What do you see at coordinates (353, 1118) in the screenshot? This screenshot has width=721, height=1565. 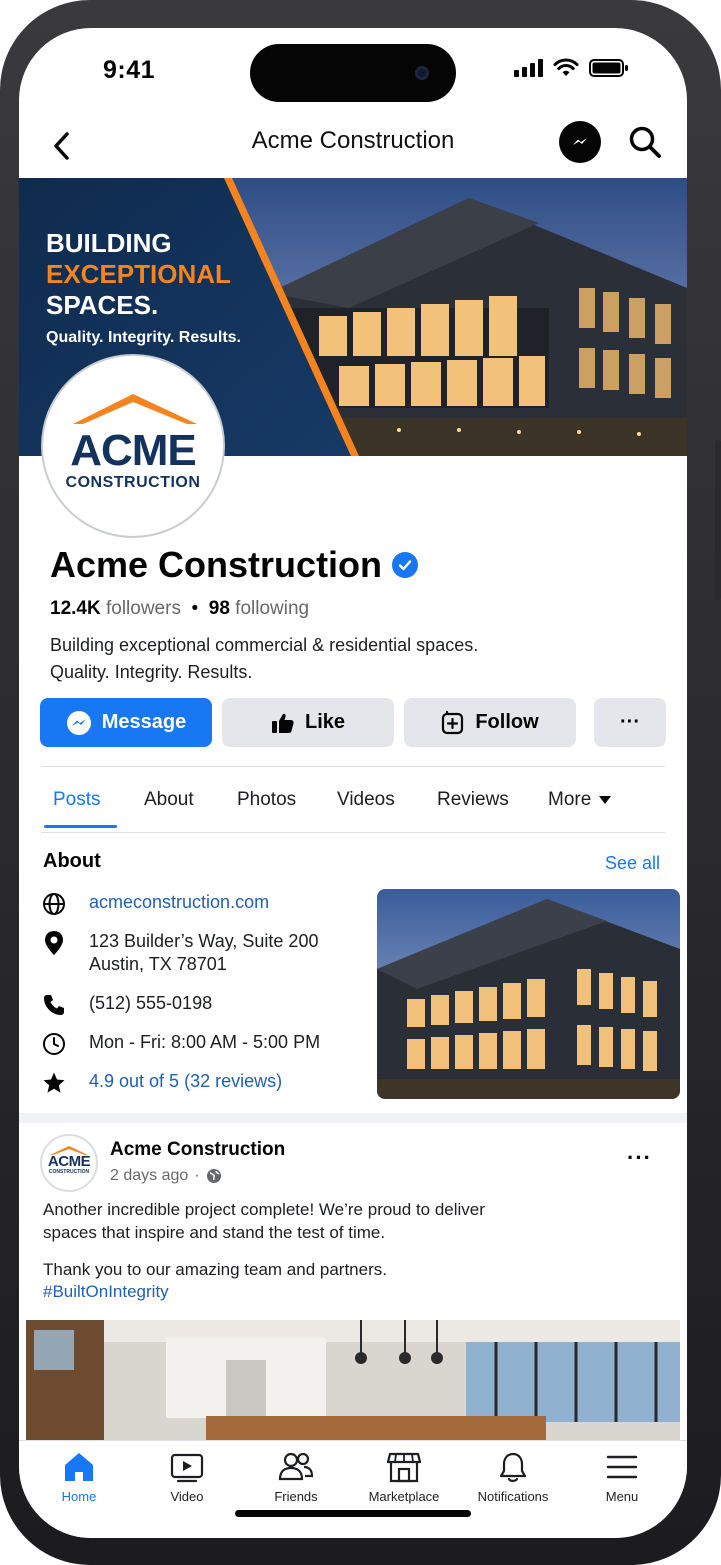 I see `section-separator` at bounding box center [353, 1118].